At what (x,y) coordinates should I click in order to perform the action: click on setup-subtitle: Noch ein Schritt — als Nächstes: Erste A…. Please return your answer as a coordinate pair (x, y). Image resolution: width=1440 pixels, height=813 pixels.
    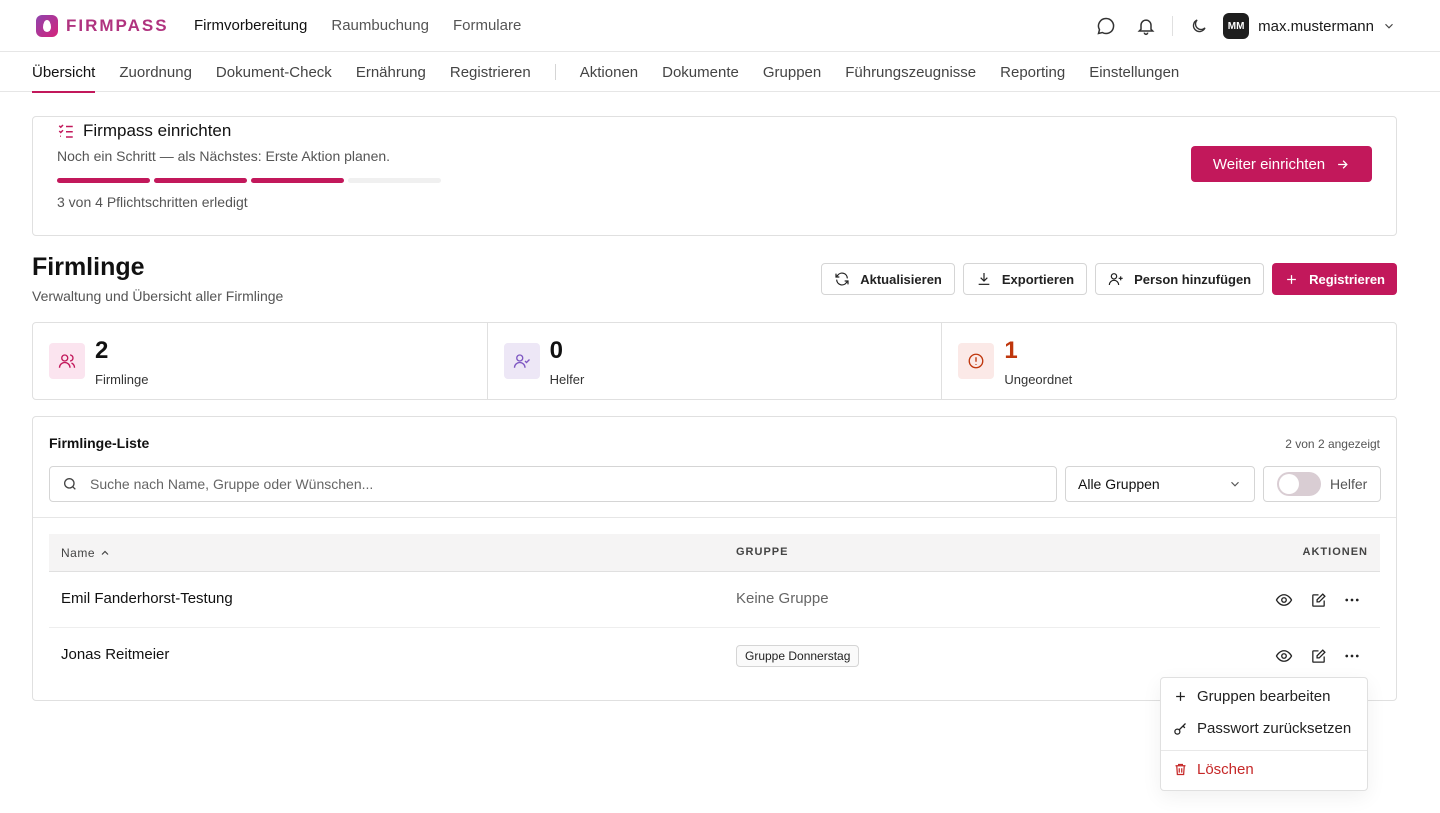
    Looking at the image, I should click on (224, 156).